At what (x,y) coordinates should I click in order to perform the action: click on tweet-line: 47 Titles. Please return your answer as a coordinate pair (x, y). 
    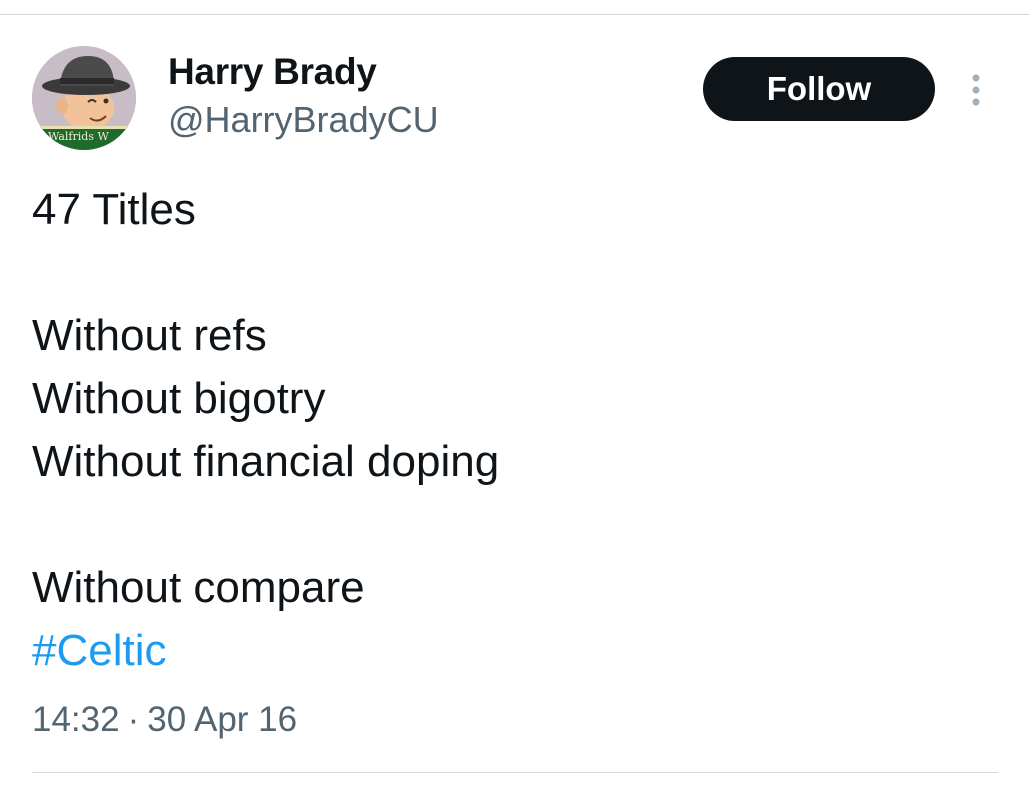
    Looking at the image, I should click on (114, 209).